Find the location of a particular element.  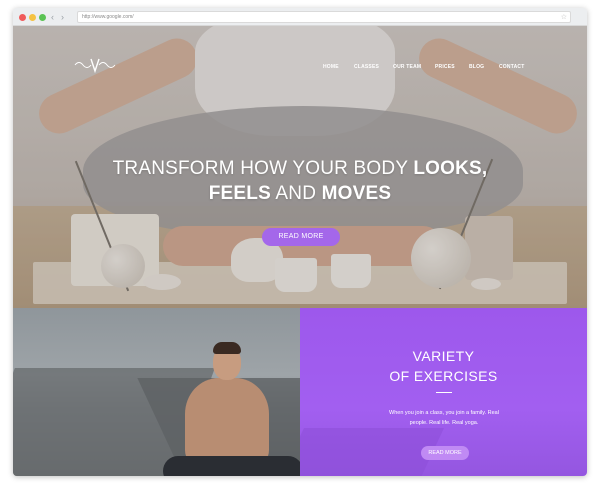

logo is located at coordinates (95, 65).